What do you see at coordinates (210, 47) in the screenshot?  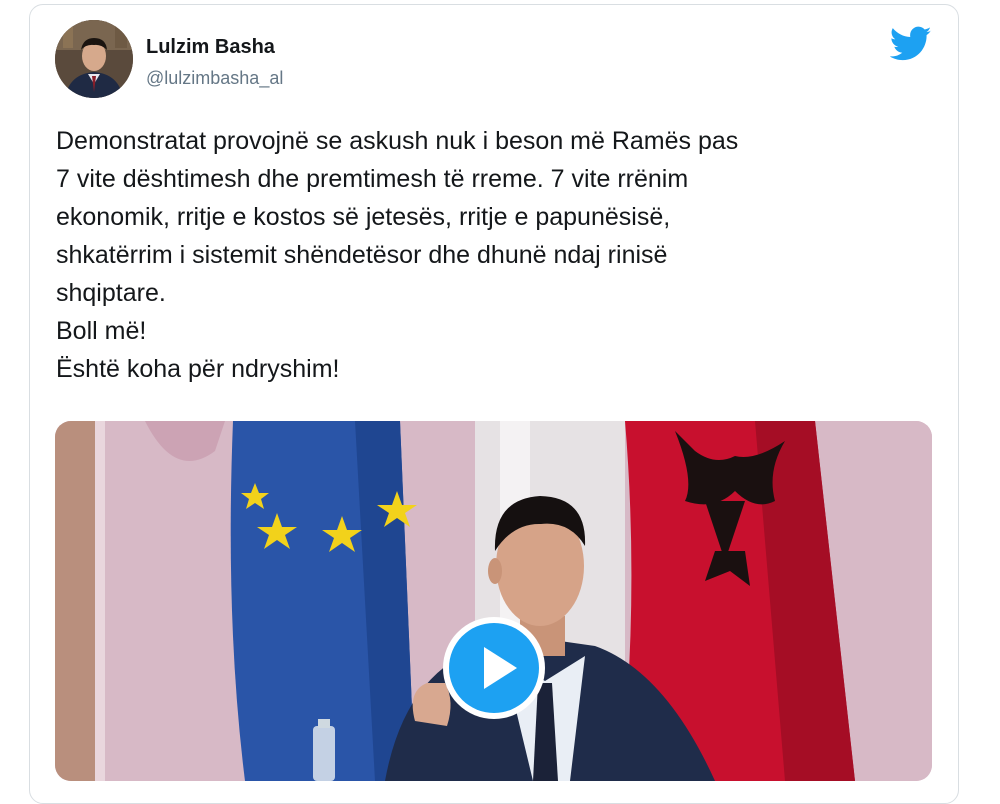 I see `author-name: Lulzim Basha` at bounding box center [210, 47].